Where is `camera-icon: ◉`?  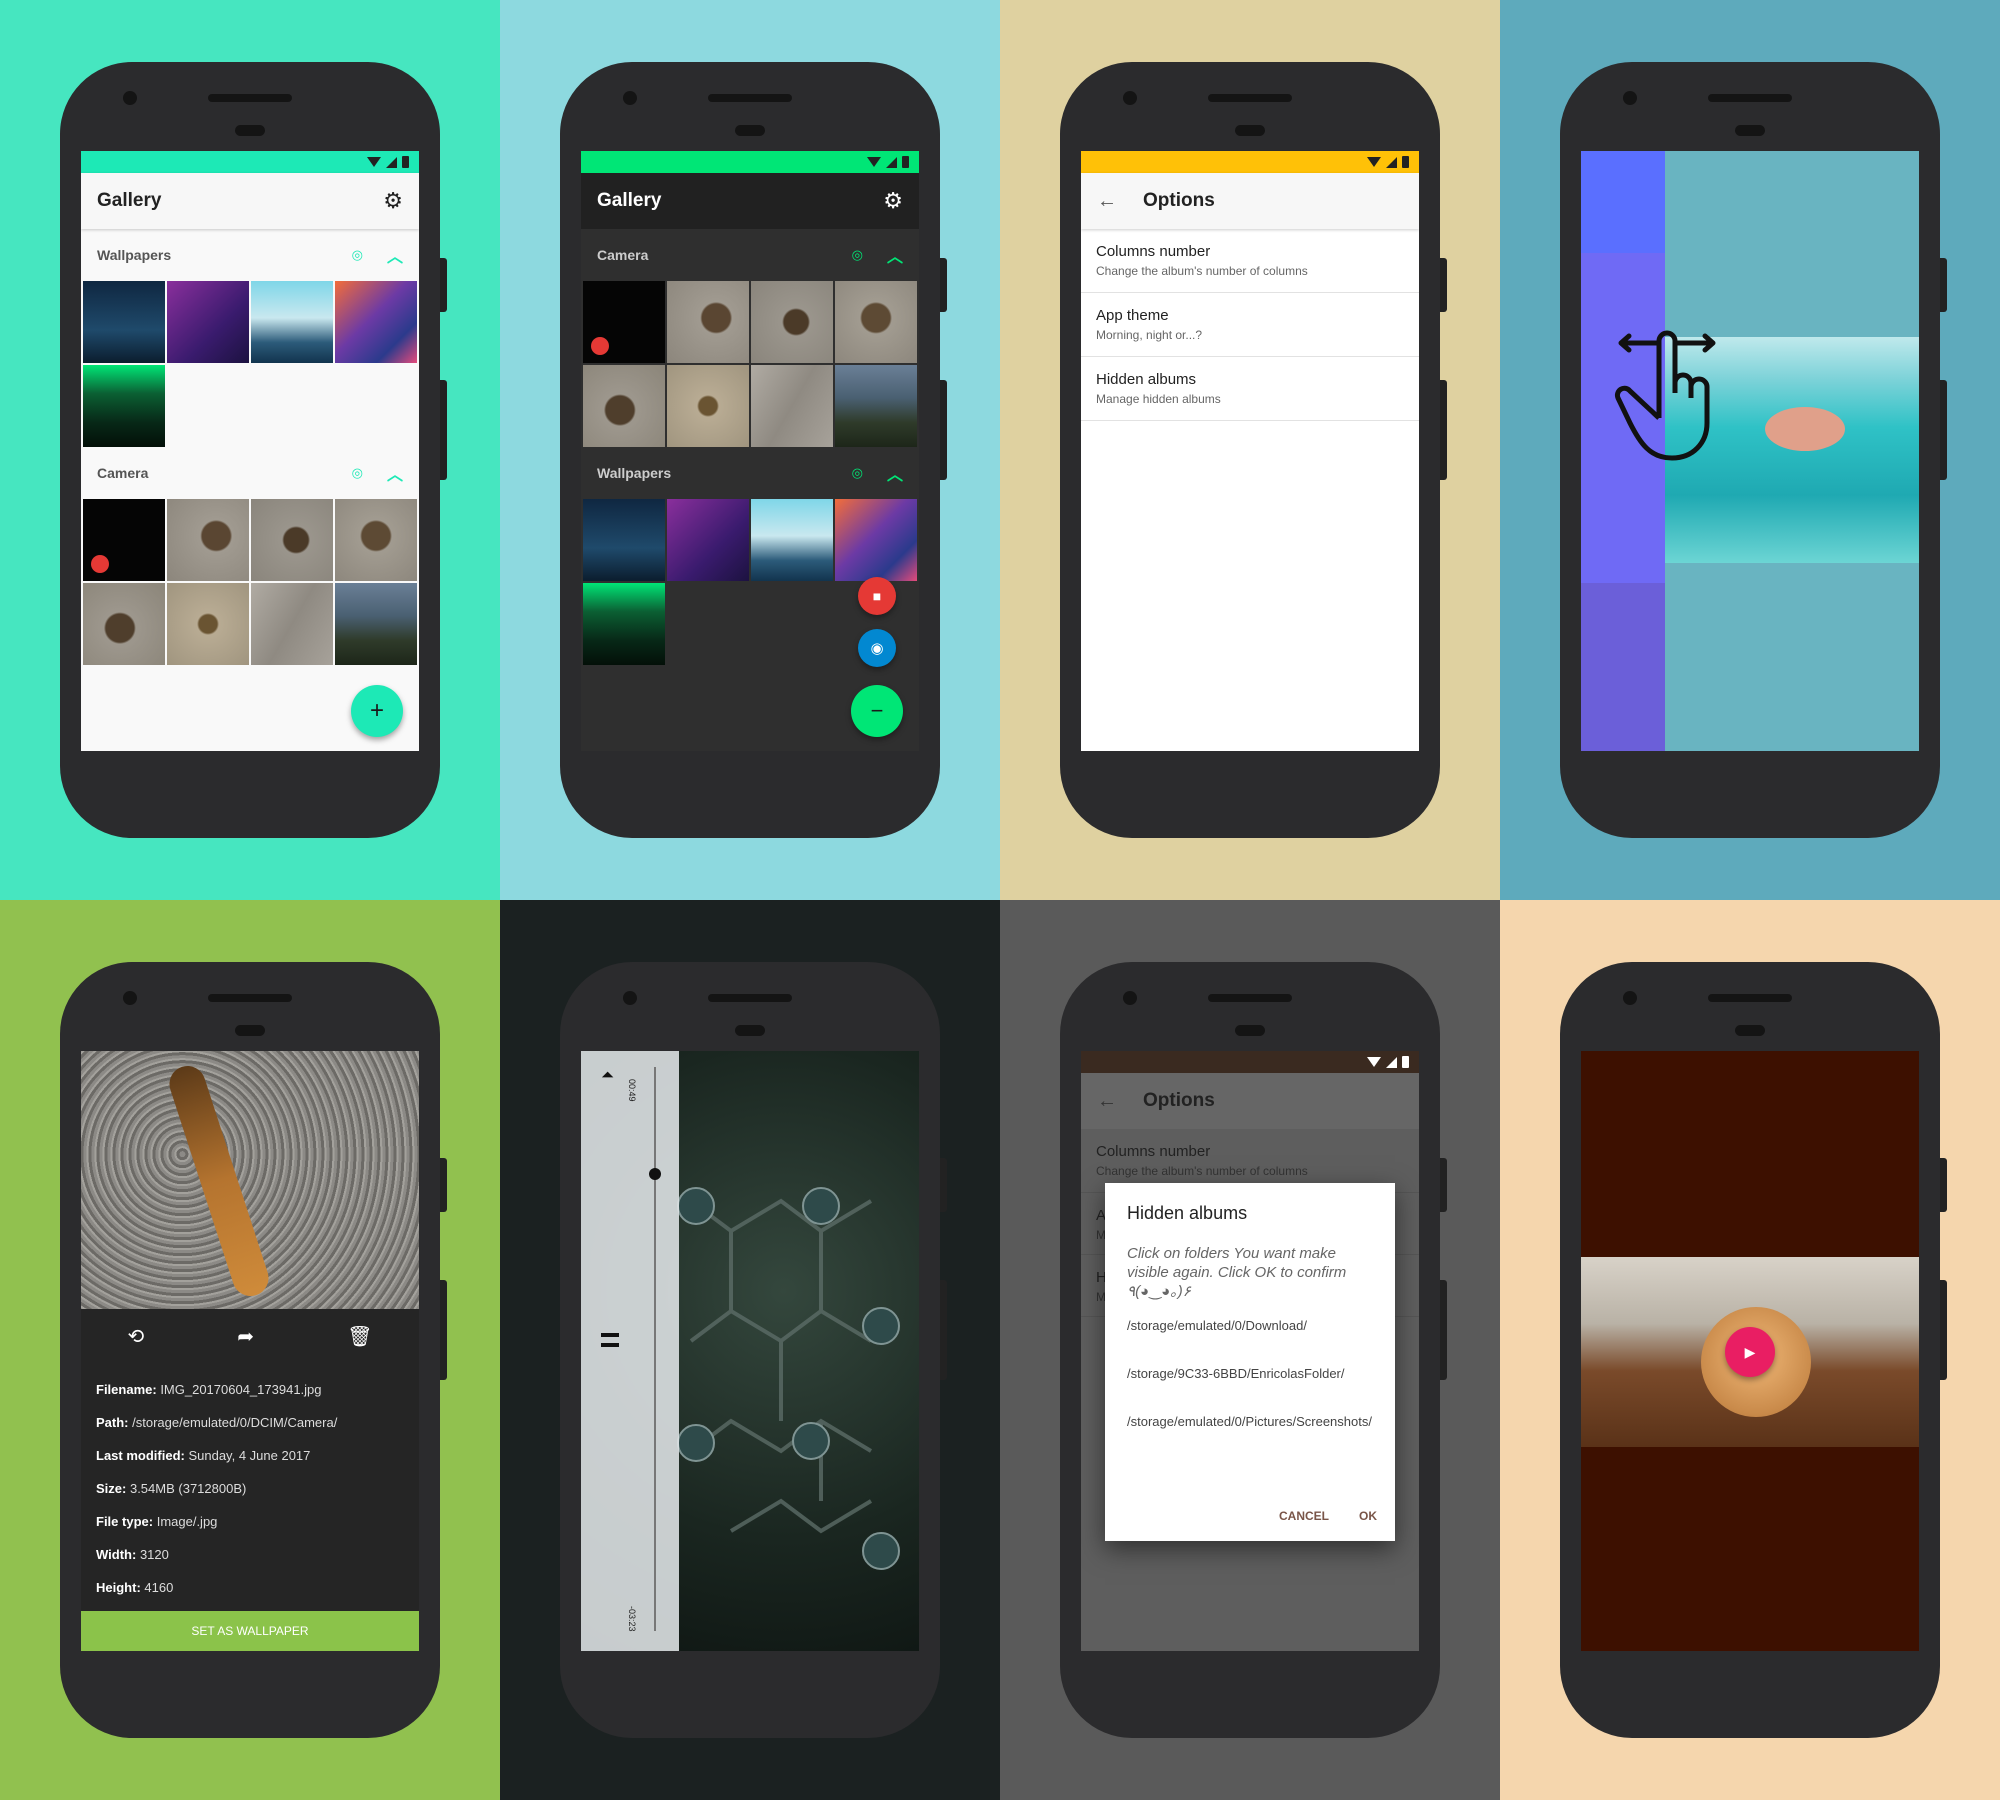 camera-icon: ◉ is located at coordinates (877, 648).